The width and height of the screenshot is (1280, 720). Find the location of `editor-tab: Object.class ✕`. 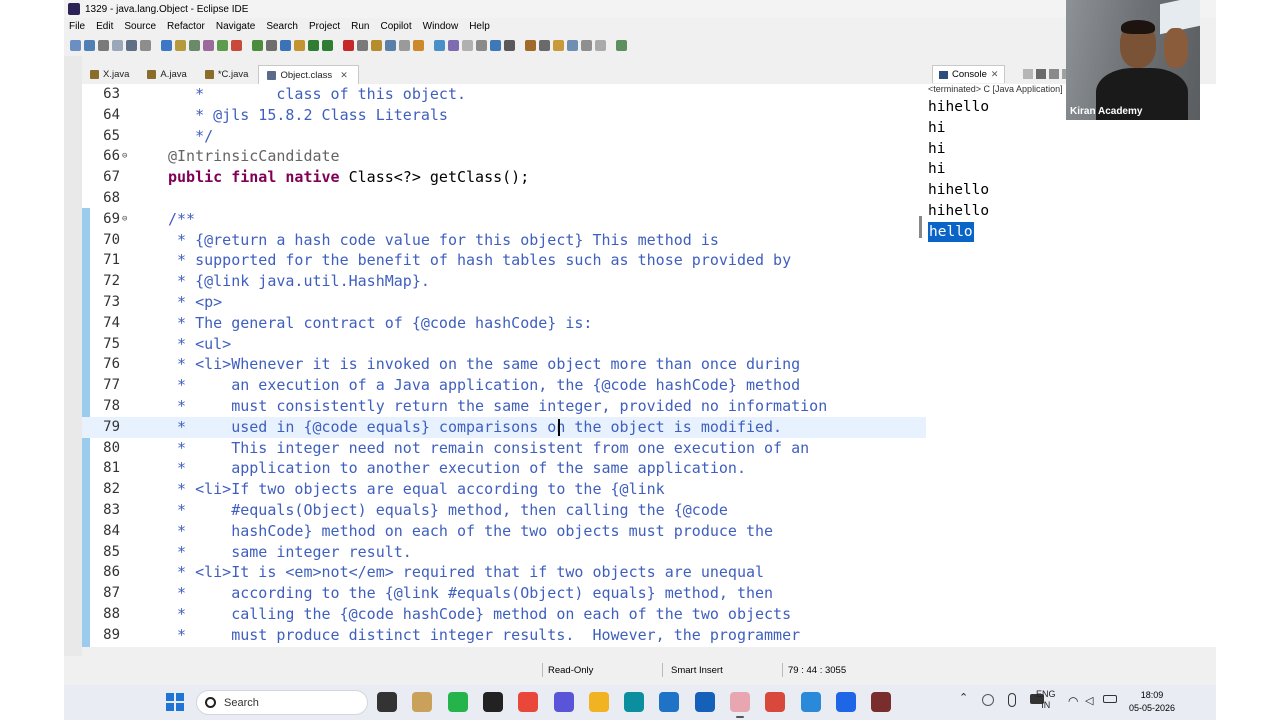

editor-tab: Object.class ✕ is located at coordinates (308, 74).